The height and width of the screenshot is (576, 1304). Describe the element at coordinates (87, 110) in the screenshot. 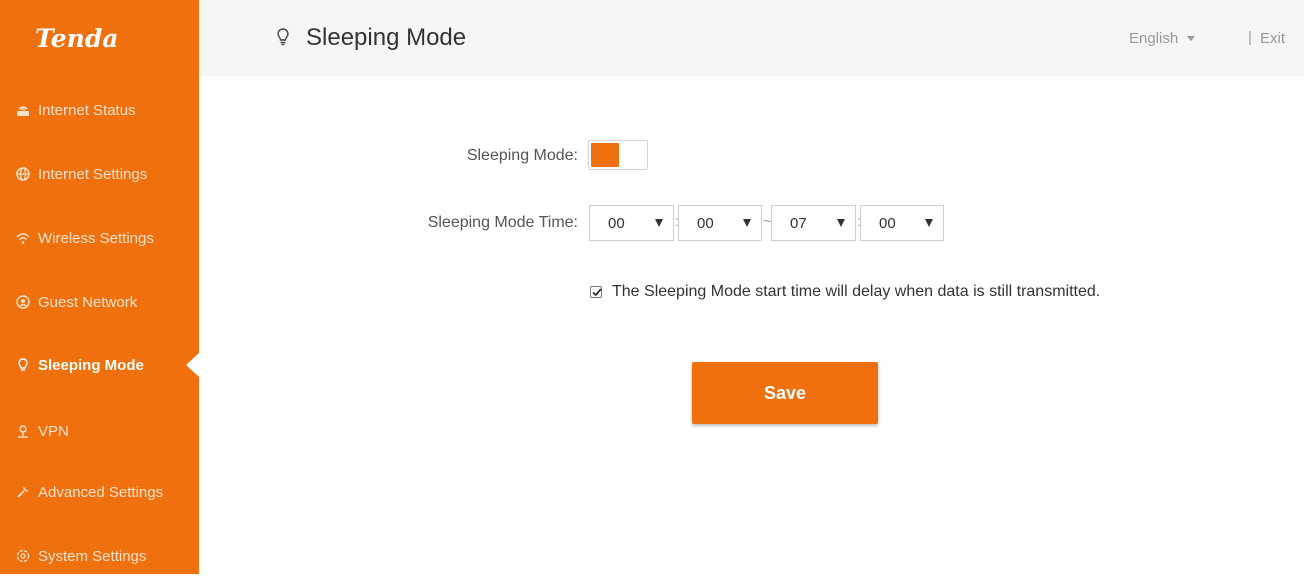

I see `sidebar-item-label: Internet Status` at that location.